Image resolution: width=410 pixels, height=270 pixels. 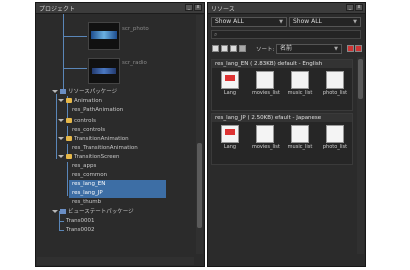 I want to click on view-list-icon, so click(x=242, y=48).